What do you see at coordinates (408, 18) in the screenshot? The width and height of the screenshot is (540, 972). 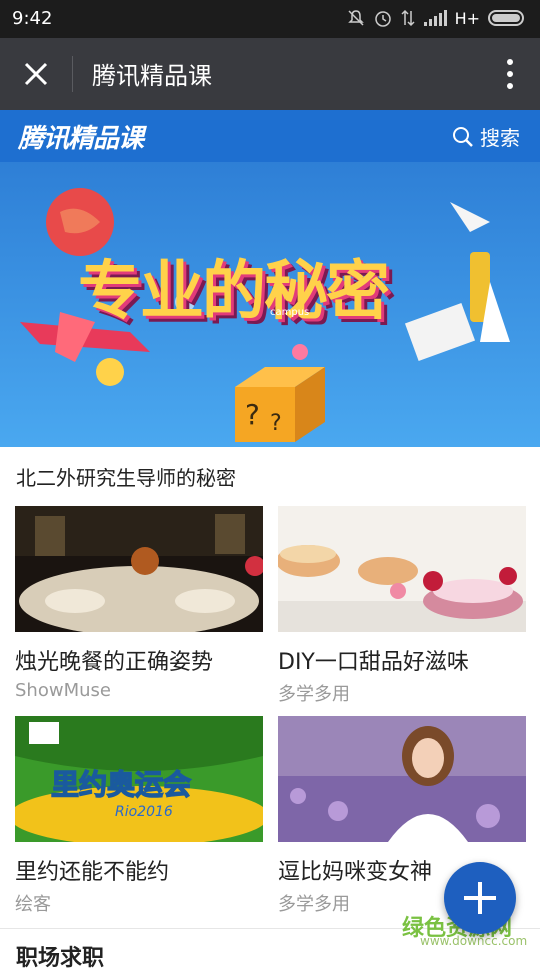 I see `data-transfer-icon` at bounding box center [408, 18].